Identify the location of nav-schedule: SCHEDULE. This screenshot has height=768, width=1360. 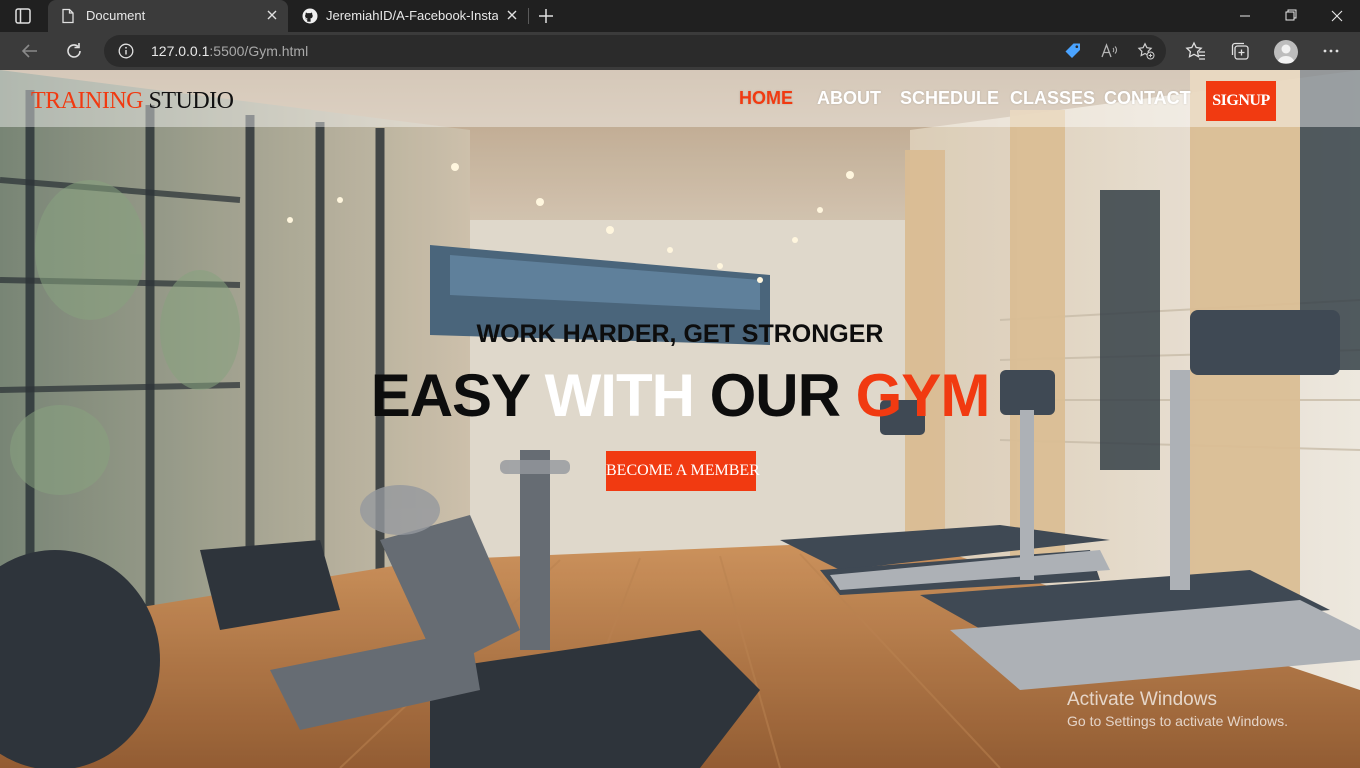
(949, 98).